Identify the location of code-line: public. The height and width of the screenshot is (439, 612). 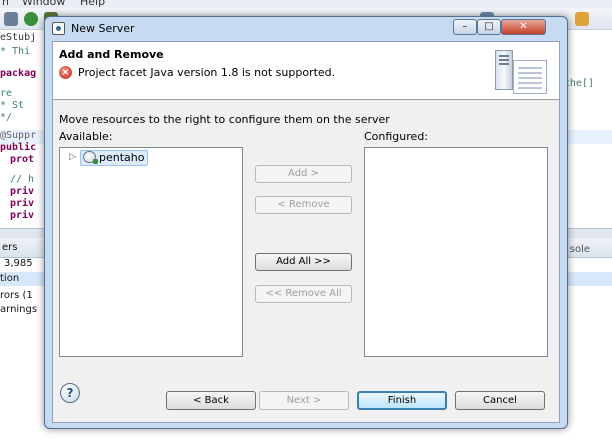
(18, 147).